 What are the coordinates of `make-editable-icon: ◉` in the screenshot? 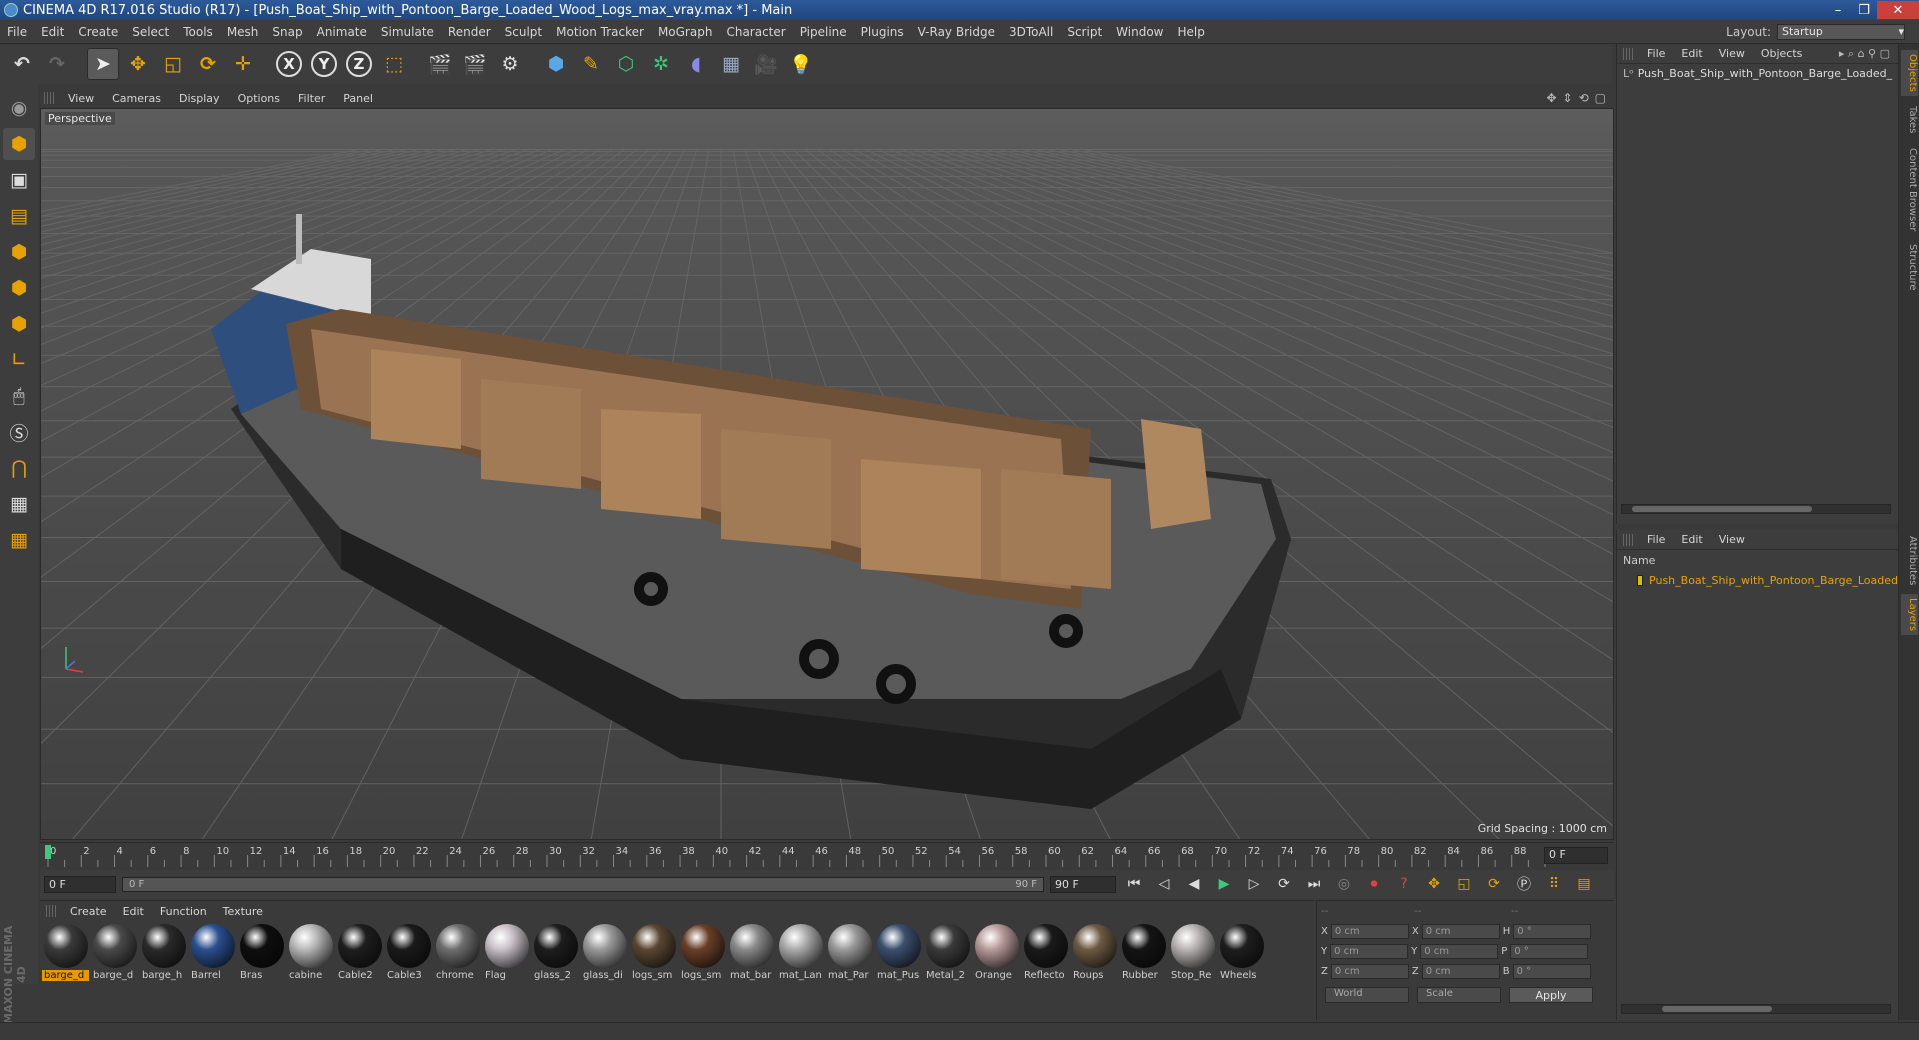 It's located at (19, 108).